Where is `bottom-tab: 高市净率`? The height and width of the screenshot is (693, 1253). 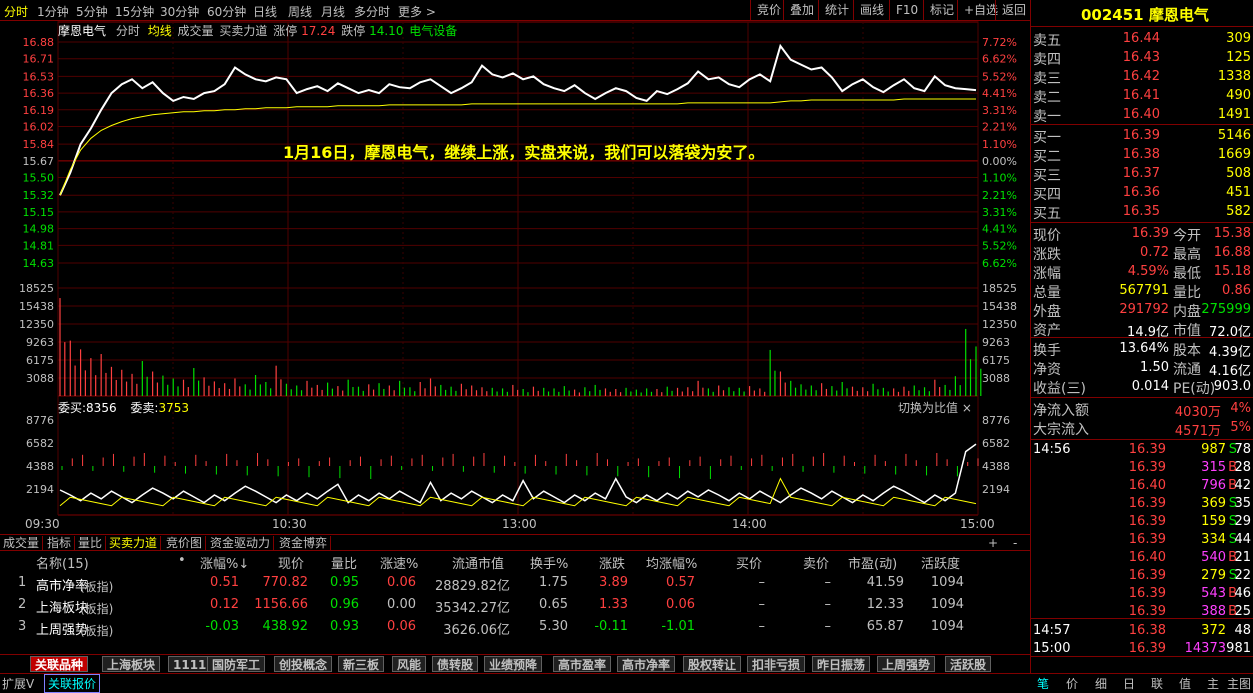 bottom-tab: 高市净率 is located at coordinates (646, 664).